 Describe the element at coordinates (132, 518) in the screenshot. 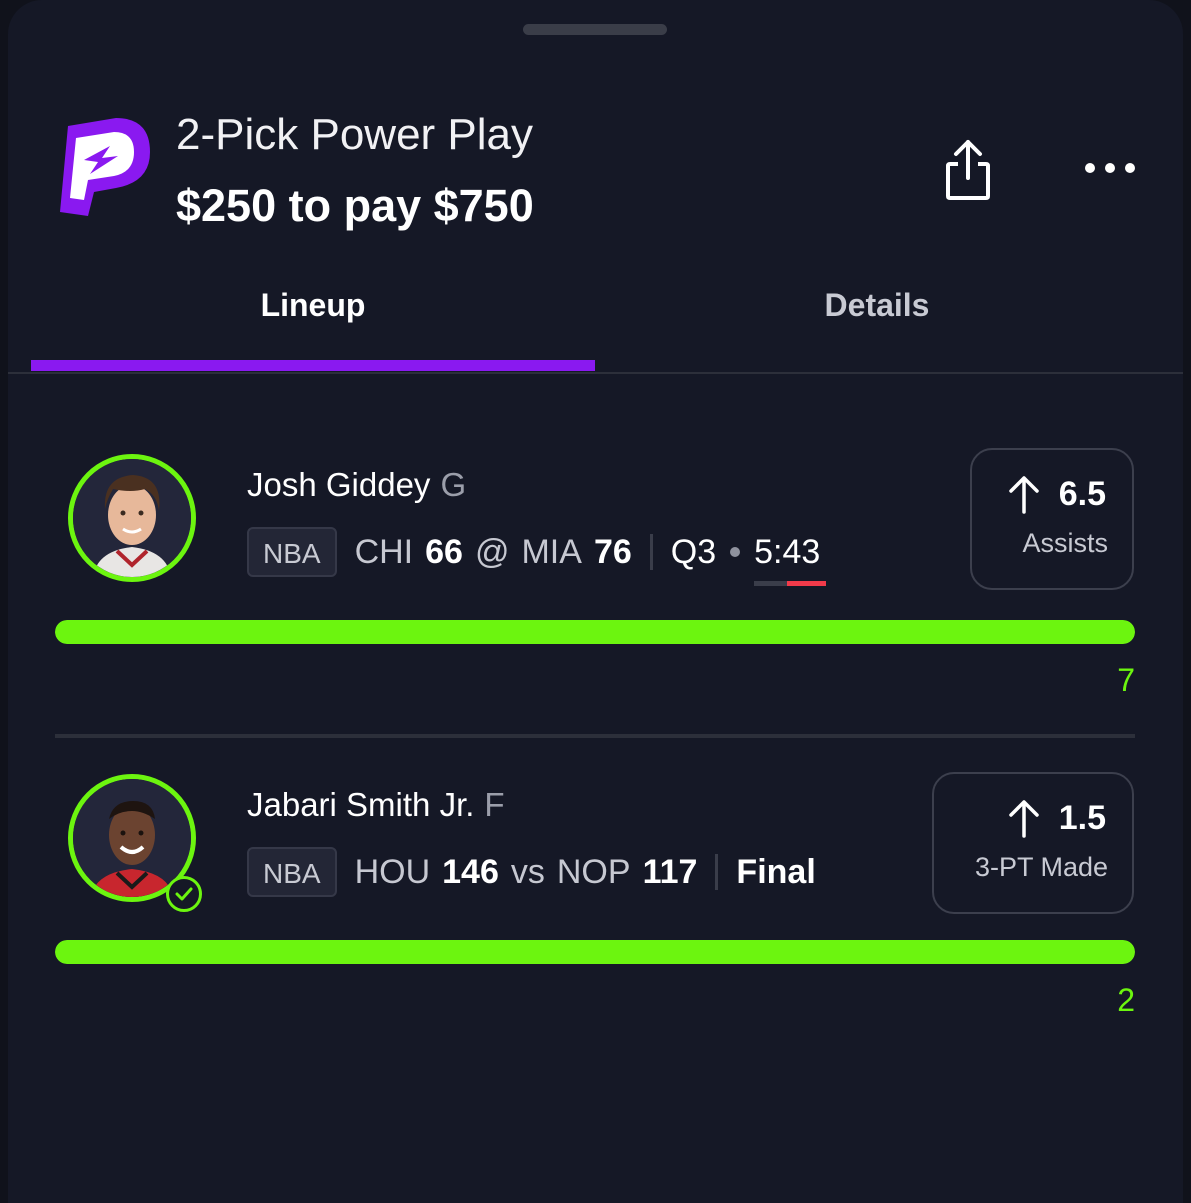

I see `player-avatar` at that location.